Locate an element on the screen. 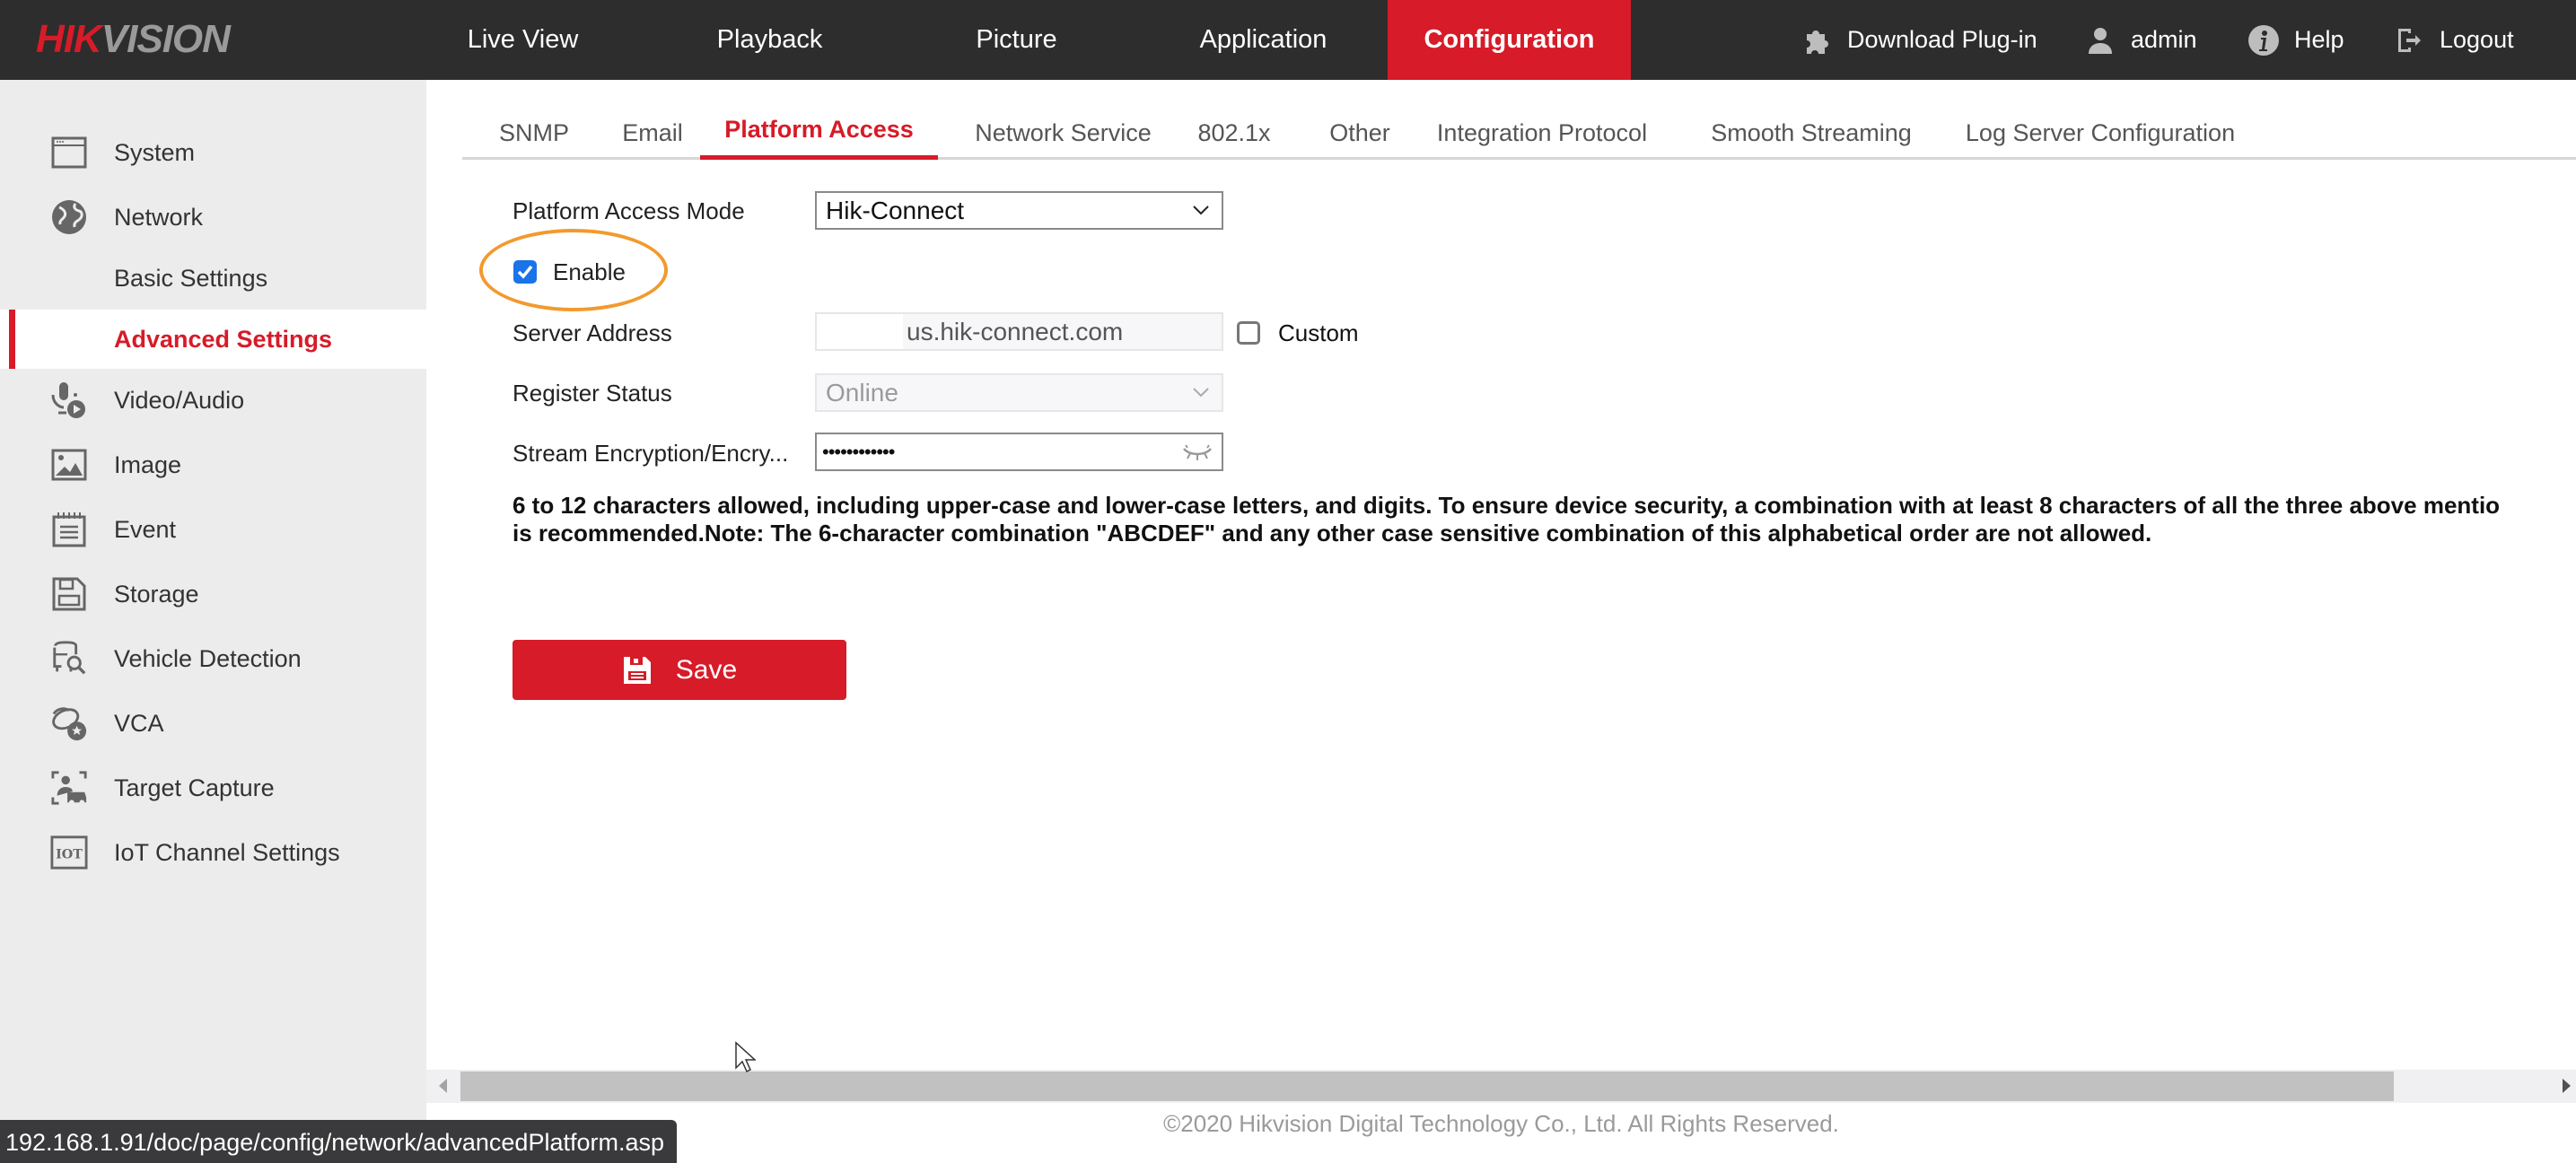 The height and width of the screenshot is (1163, 2576). logo-vision: VISION is located at coordinates (166, 39).